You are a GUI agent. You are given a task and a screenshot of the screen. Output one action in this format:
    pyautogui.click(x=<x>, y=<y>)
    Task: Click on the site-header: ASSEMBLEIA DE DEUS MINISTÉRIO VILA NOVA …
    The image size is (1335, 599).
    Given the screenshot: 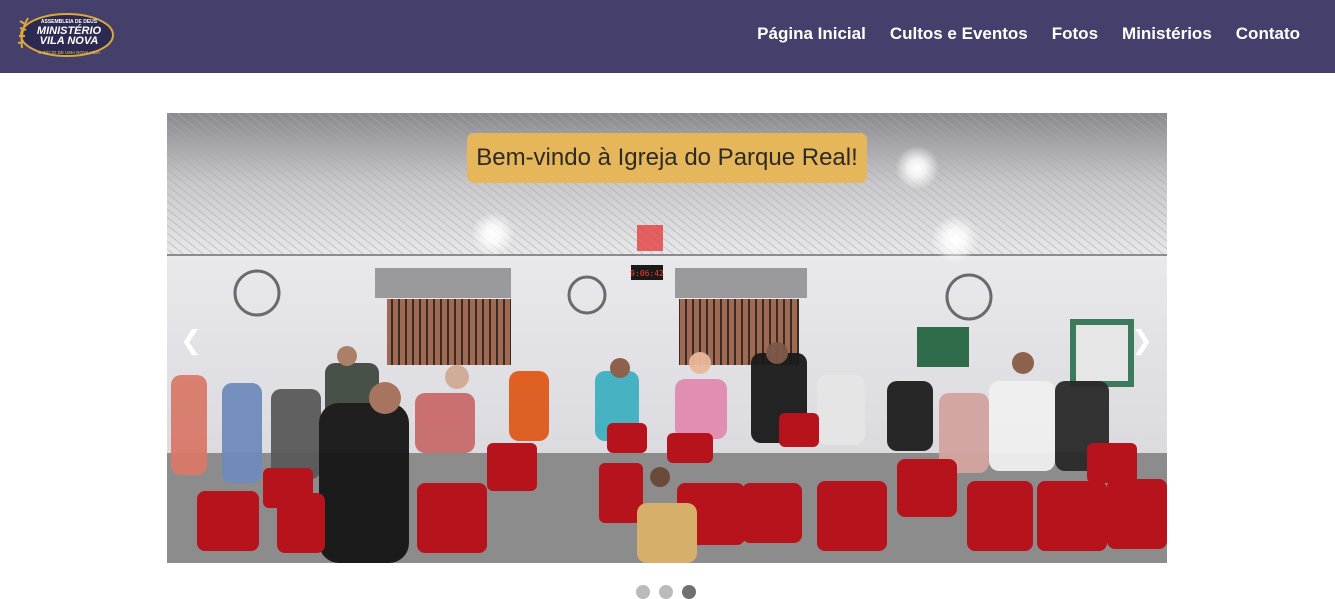 What is the action you would take?
    pyautogui.click(x=667, y=36)
    